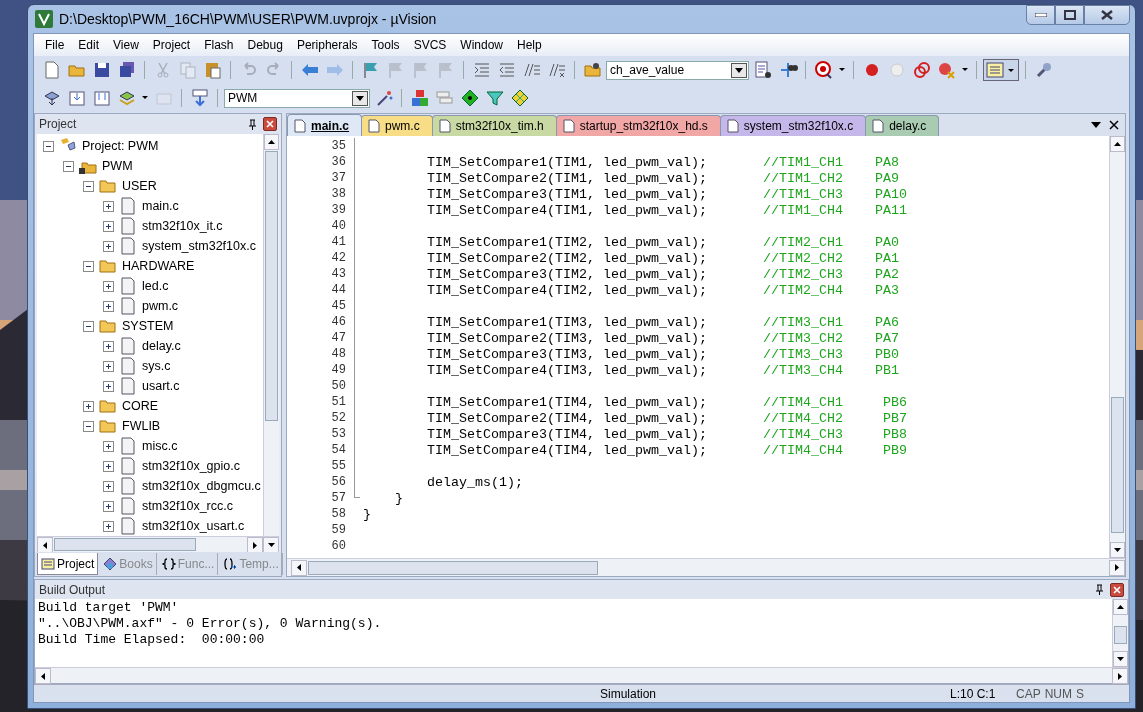  What do you see at coordinates (158, 266) in the screenshot?
I see `tree-item: HARDWARE` at bounding box center [158, 266].